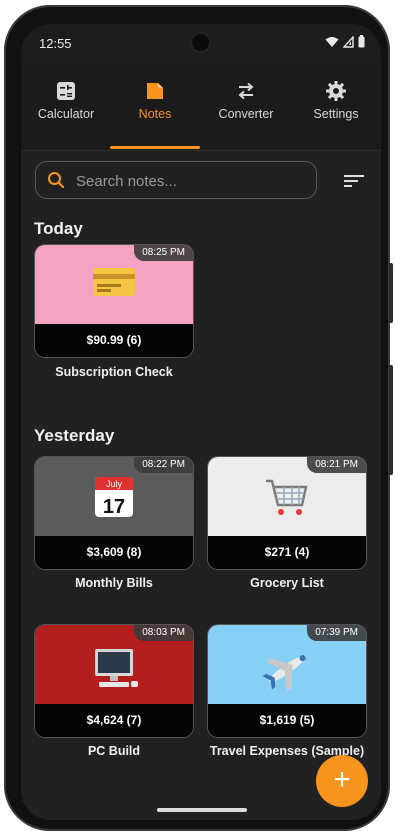 Image resolution: width=395 pixels, height=835 pixels. I want to click on search-input, so click(191, 181).